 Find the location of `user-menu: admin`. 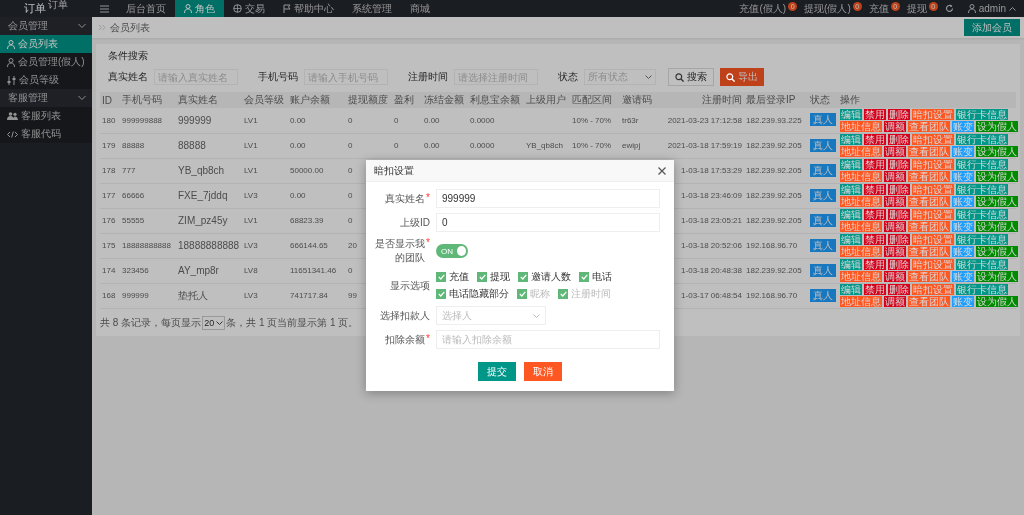

user-menu: admin is located at coordinates (991, 8).